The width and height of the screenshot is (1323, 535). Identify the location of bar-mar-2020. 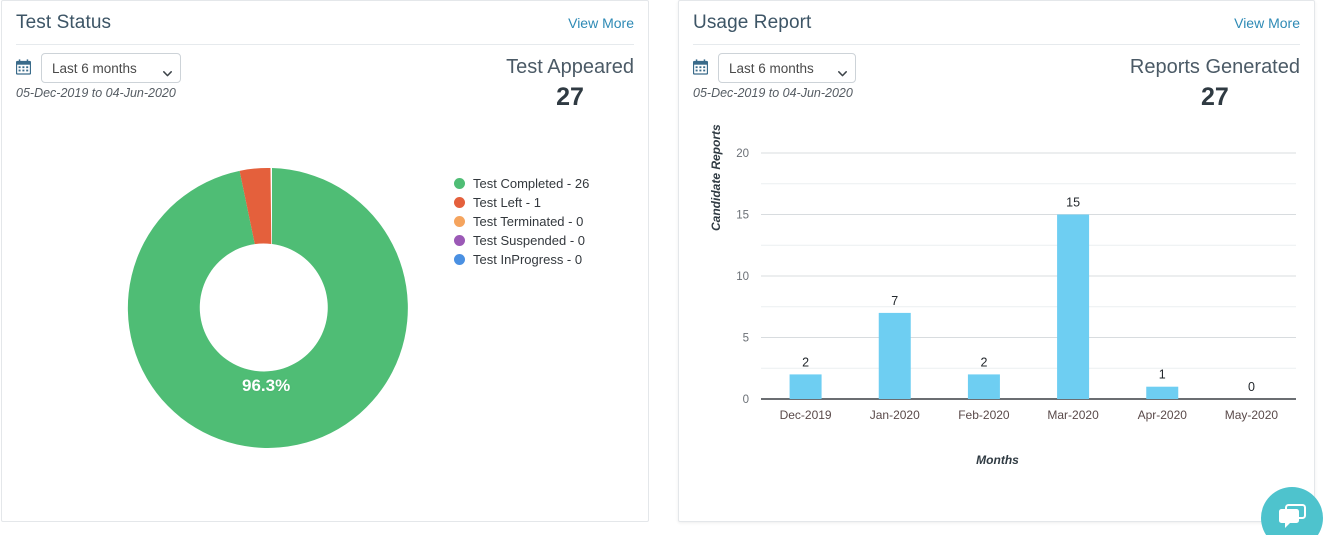
(1073, 306).